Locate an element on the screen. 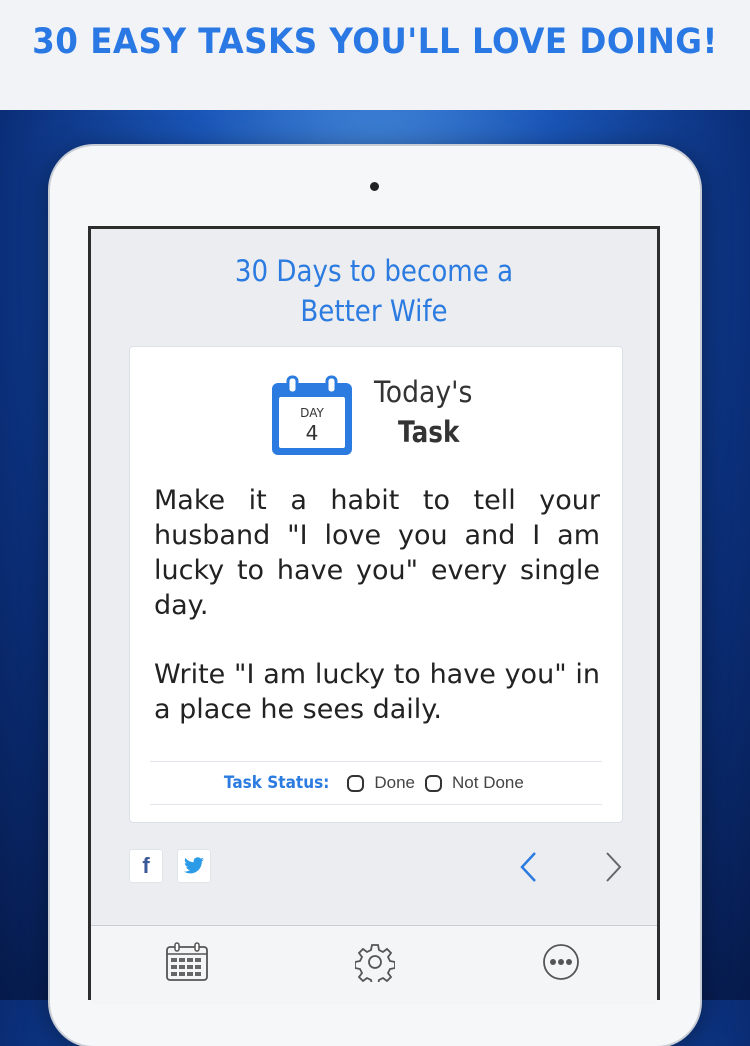  bottom-tab-bar is located at coordinates (374, 964).